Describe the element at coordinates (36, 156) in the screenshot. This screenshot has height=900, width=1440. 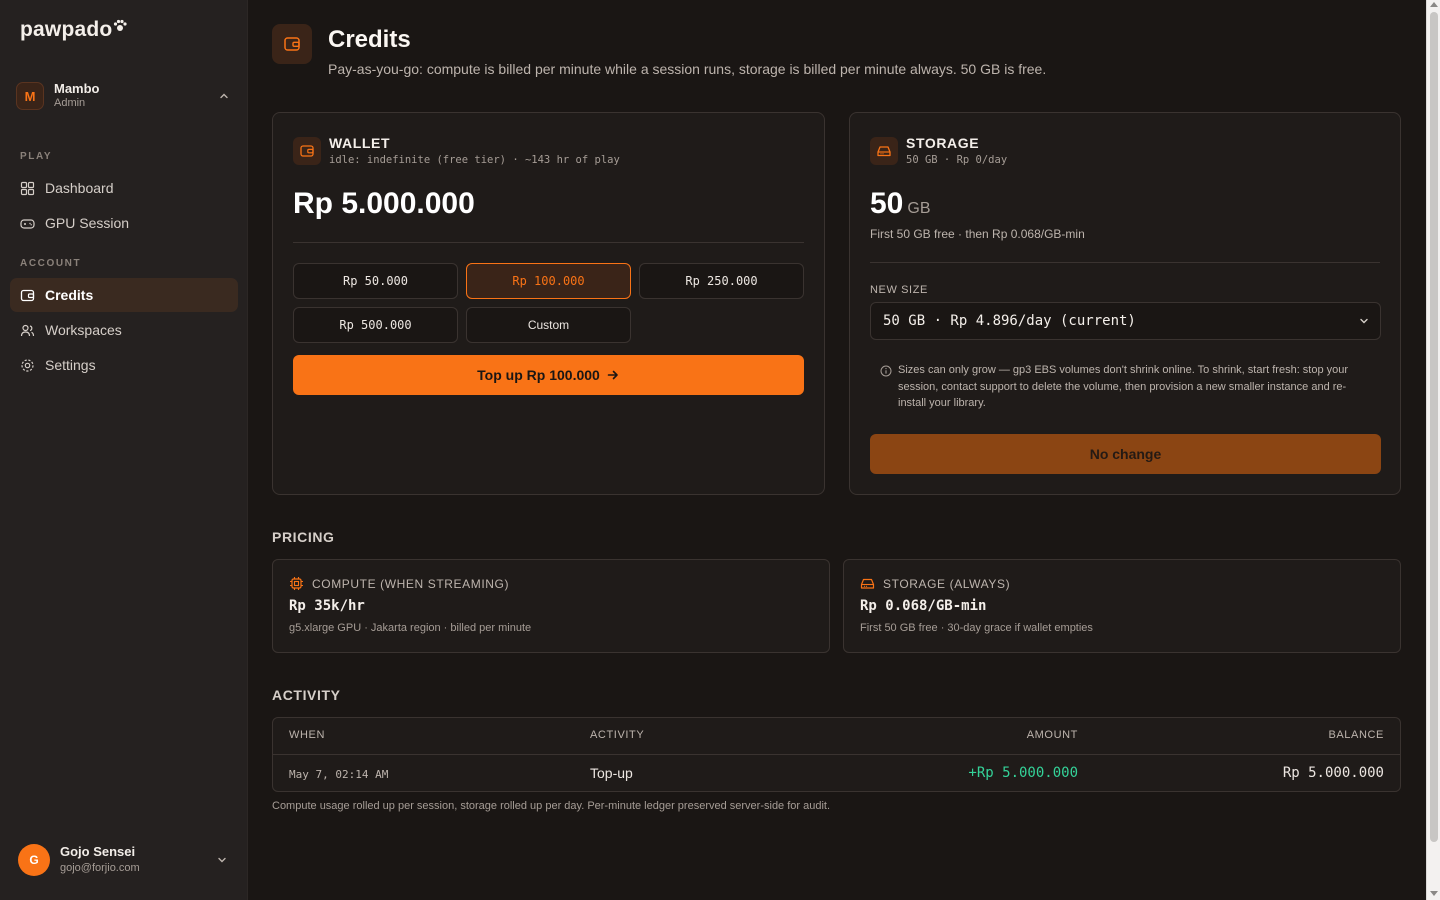
I see `nav-section-play: PLAY` at that location.